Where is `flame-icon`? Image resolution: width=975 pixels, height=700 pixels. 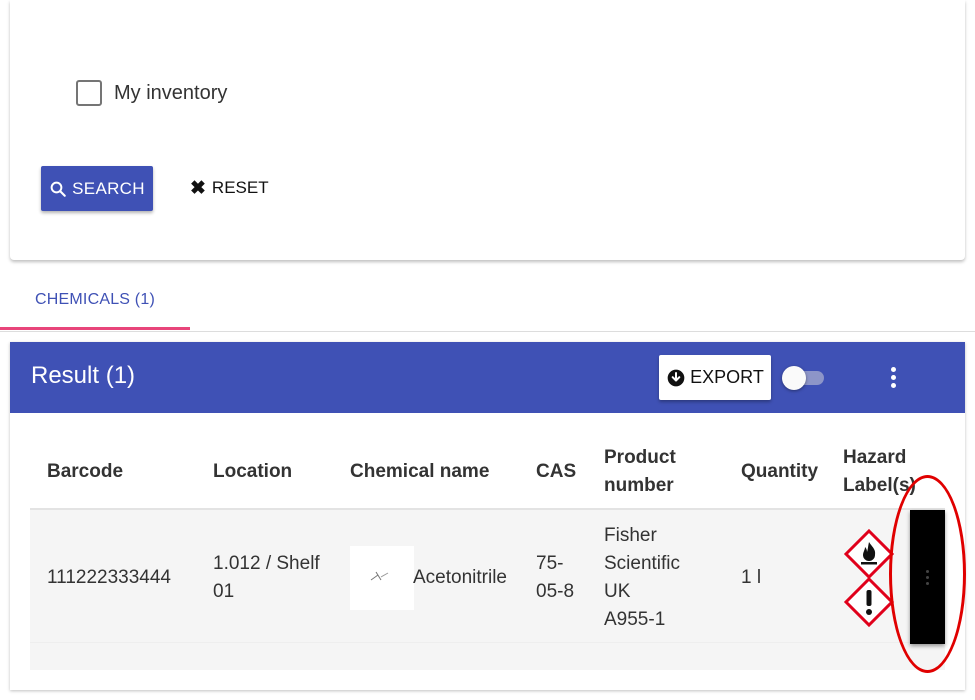
flame-icon is located at coordinates (869, 554).